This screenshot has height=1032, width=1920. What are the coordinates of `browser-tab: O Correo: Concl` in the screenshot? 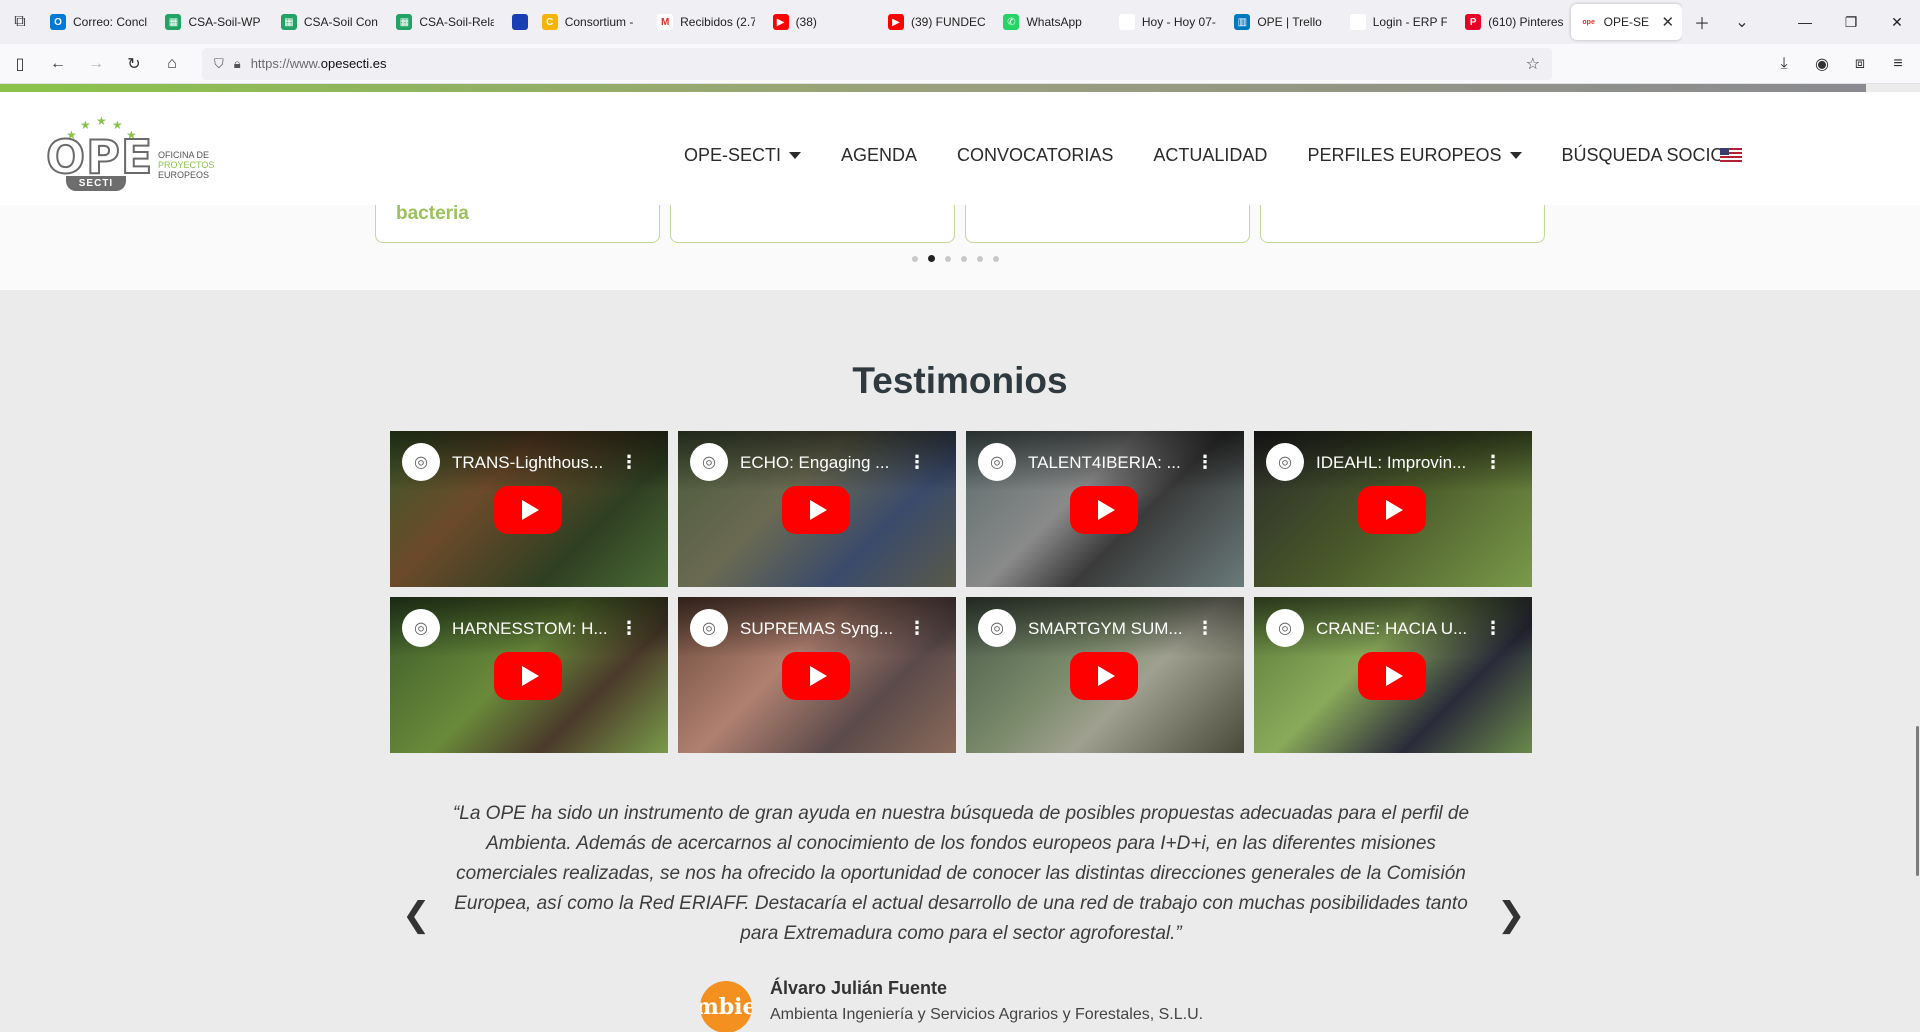 It's located at (97, 22).